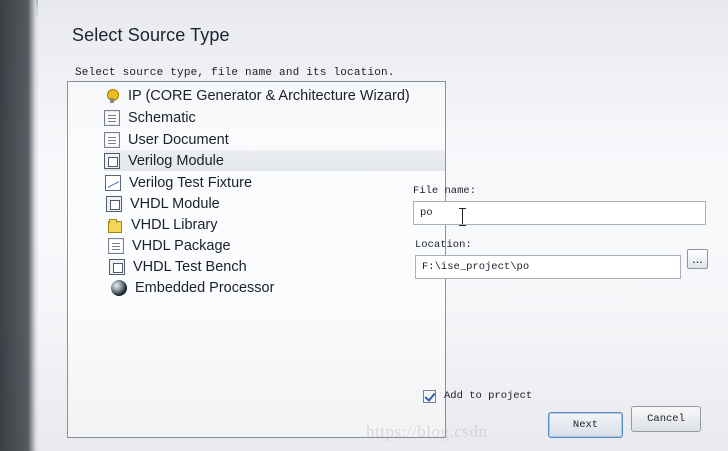  Describe the element at coordinates (116, 245) in the screenshot. I see `package-icon` at that location.